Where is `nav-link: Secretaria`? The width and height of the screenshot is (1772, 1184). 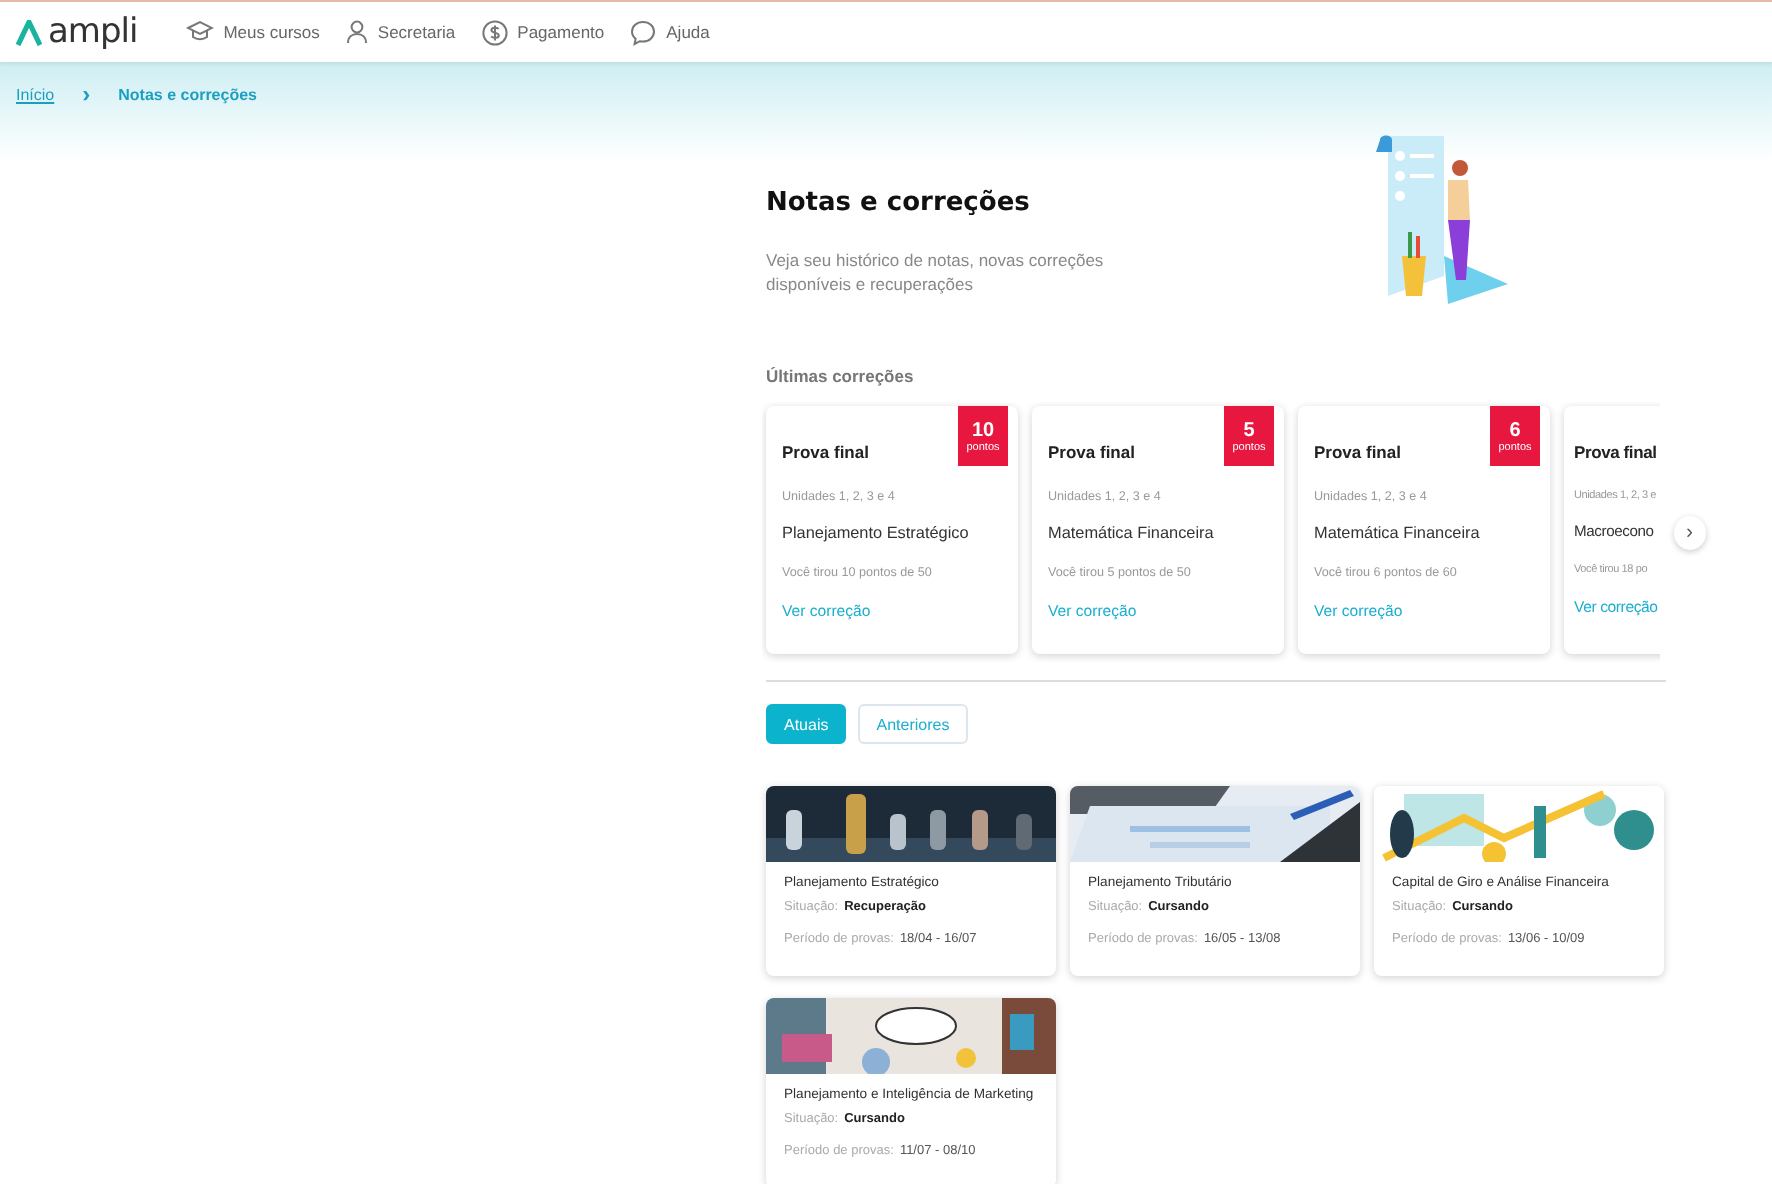 nav-link: Secretaria is located at coordinates (400, 32).